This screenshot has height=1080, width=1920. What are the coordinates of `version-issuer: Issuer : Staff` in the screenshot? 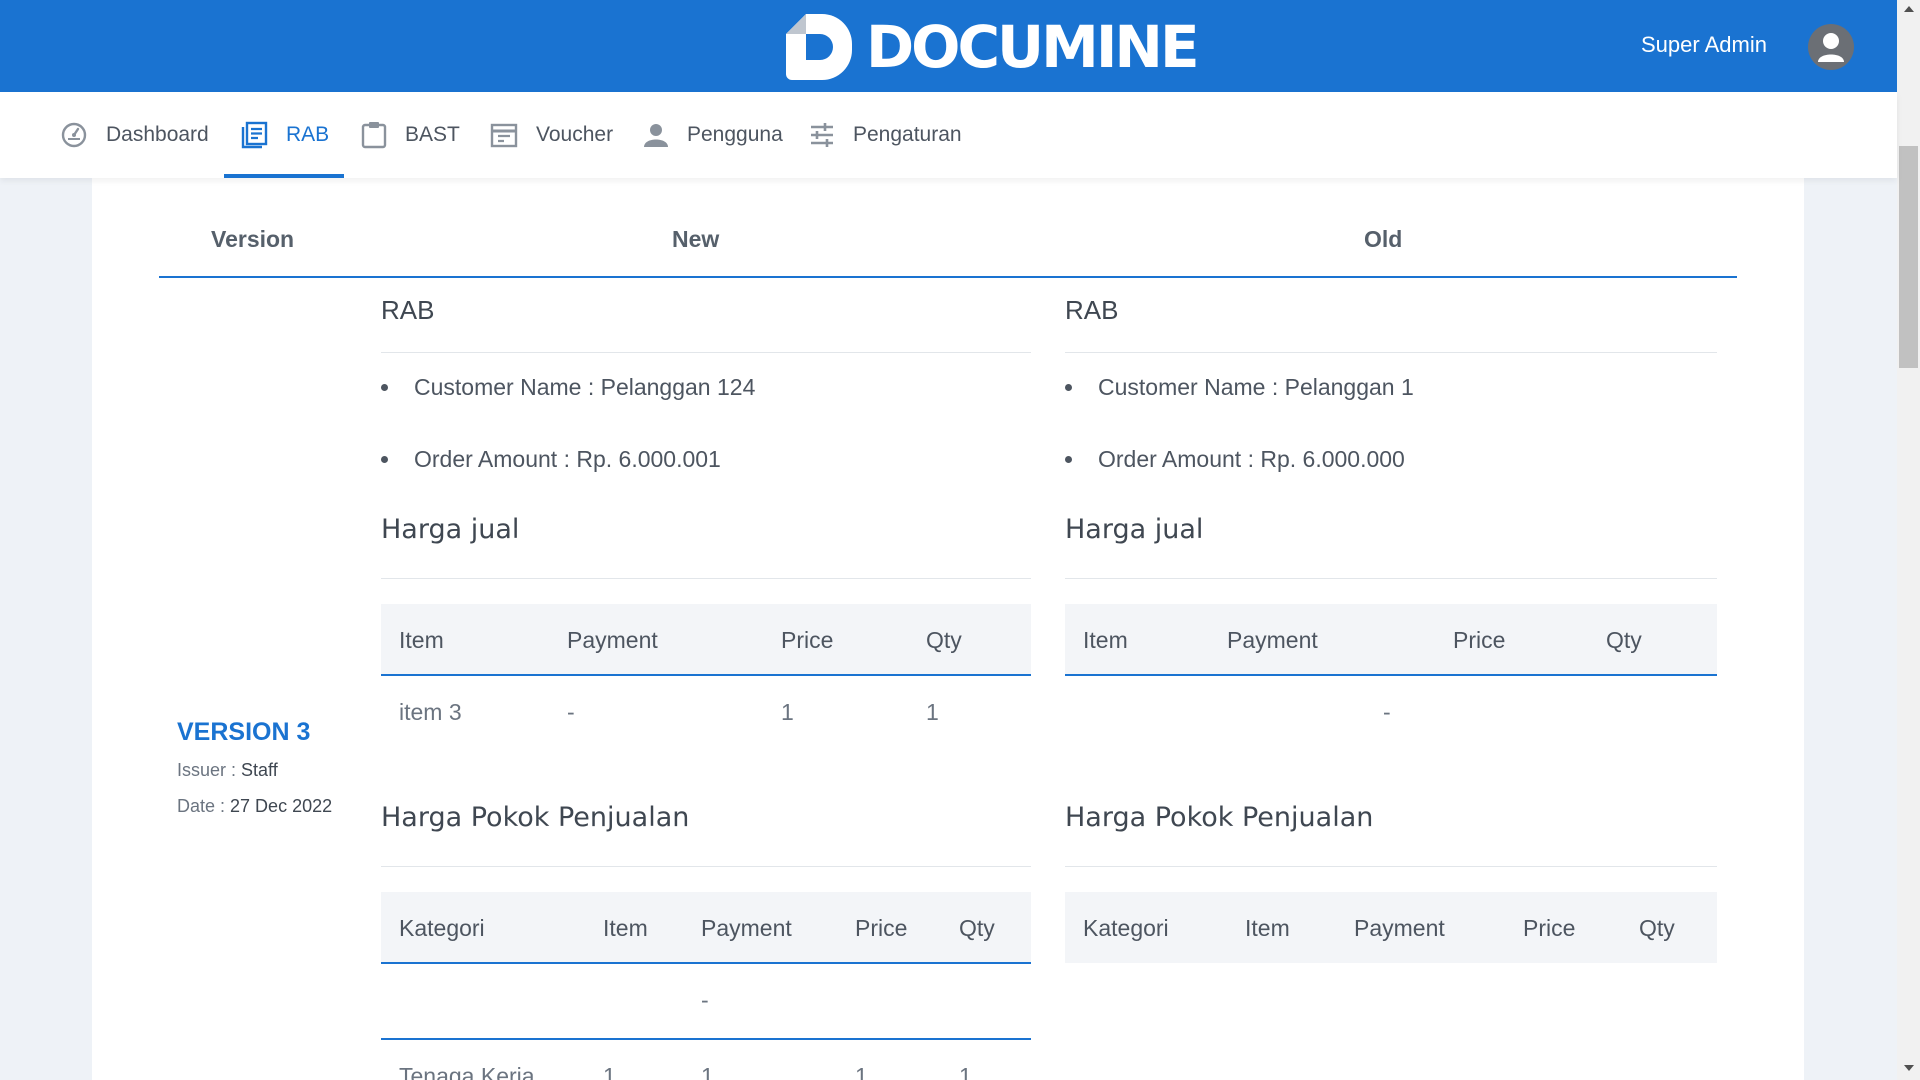 It's located at (227, 770).